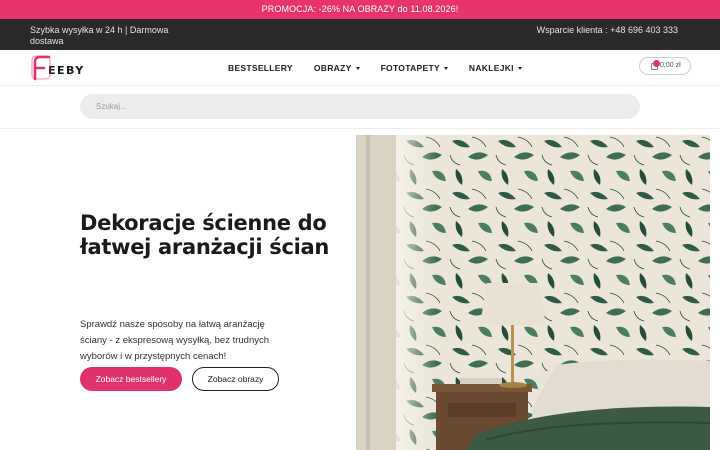 The image size is (720, 450). I want to click on nav-naklejki: NAKLEJKI, so click(495, 68).